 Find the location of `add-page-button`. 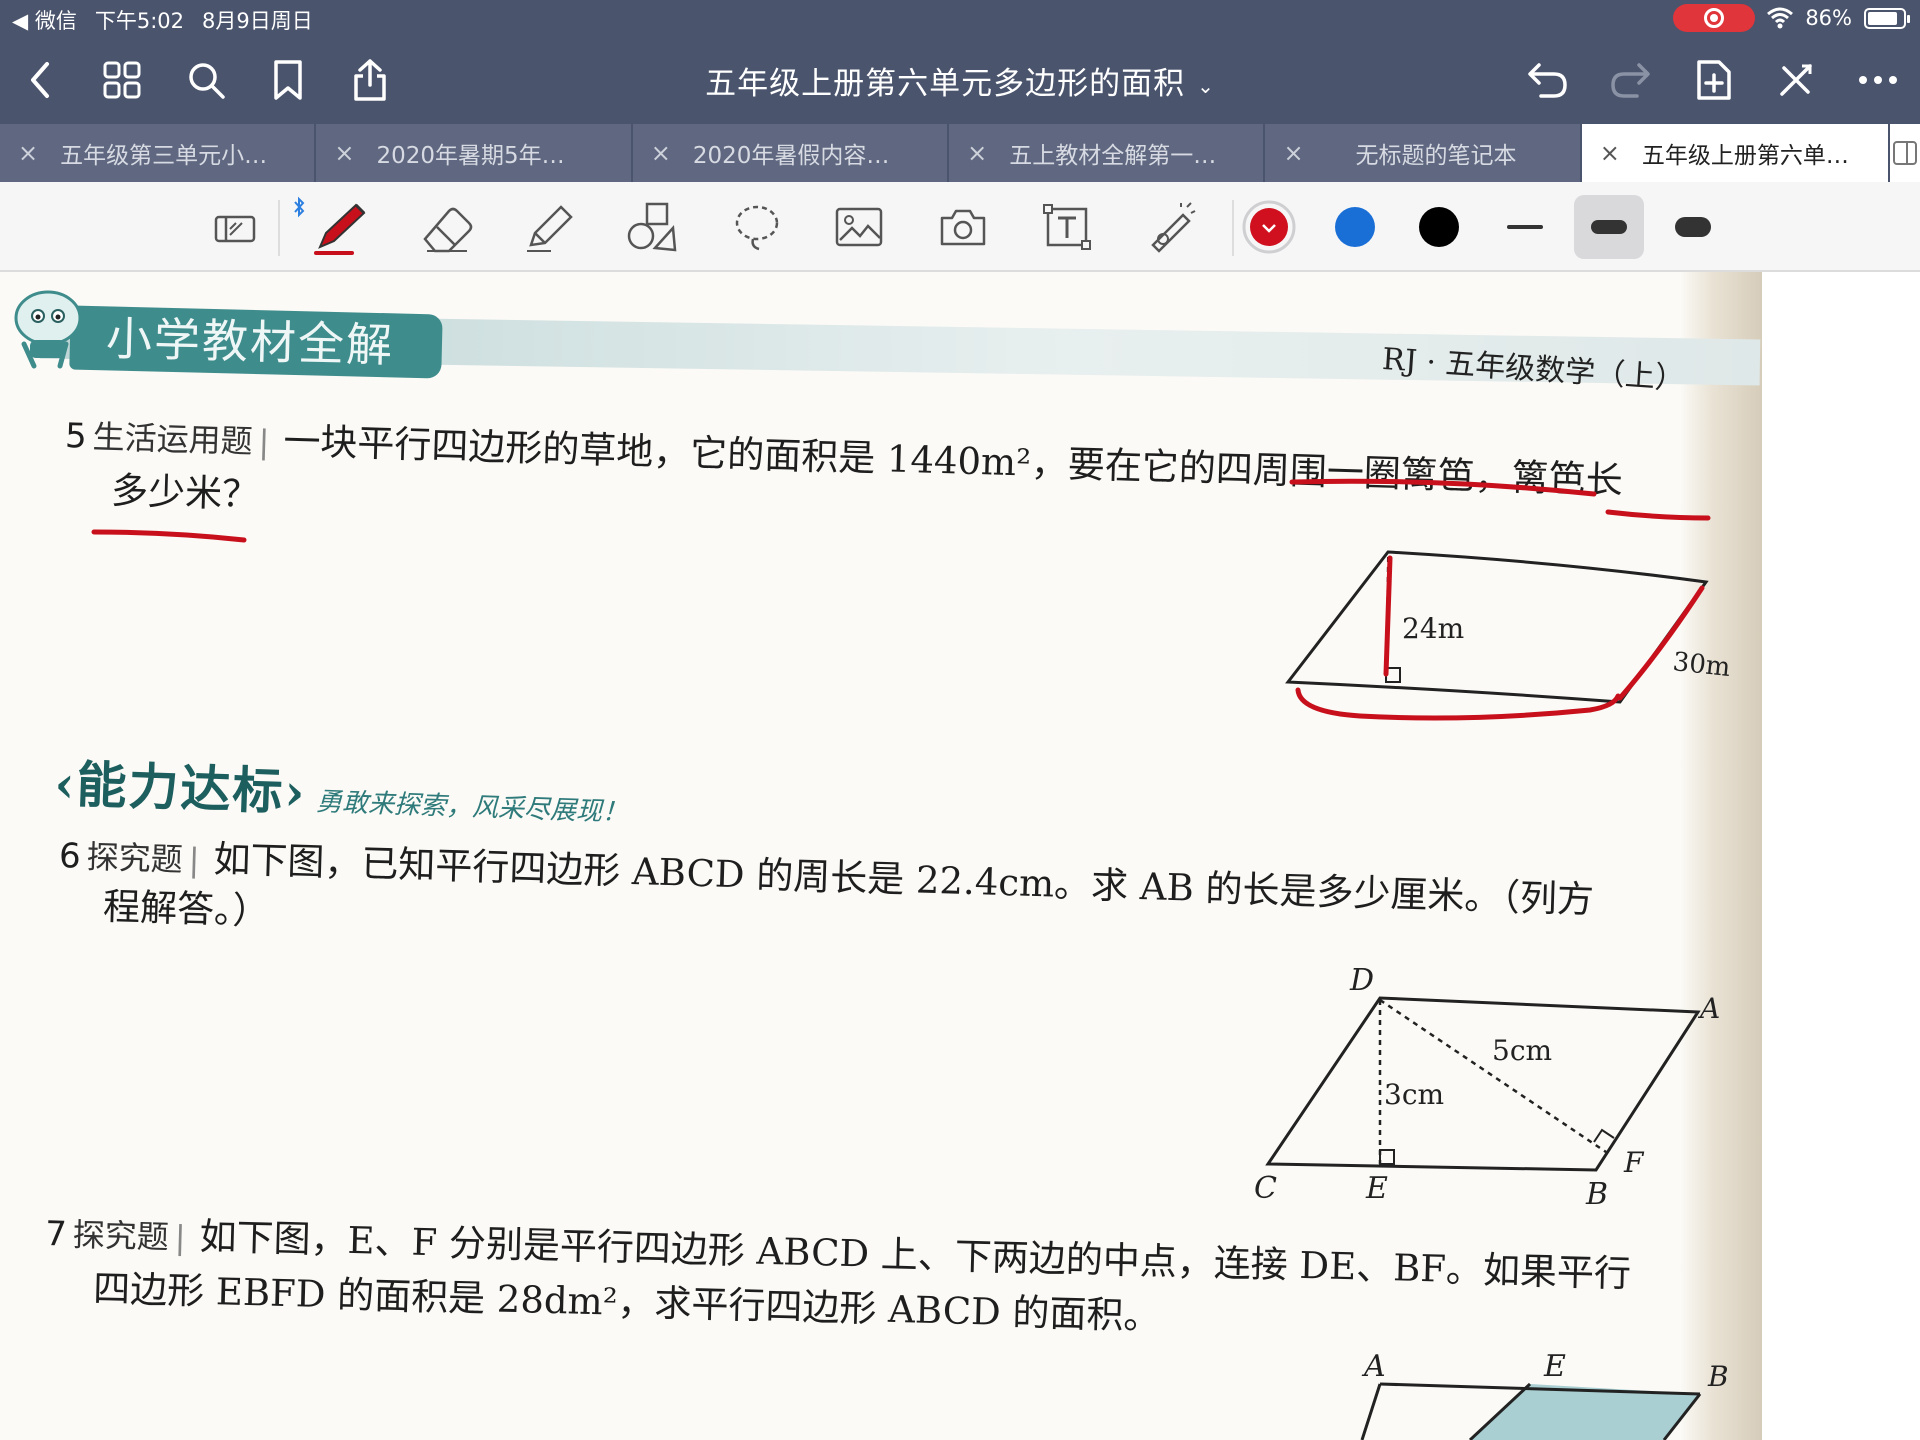

add-page-button is located at coordinates (1714, 80).